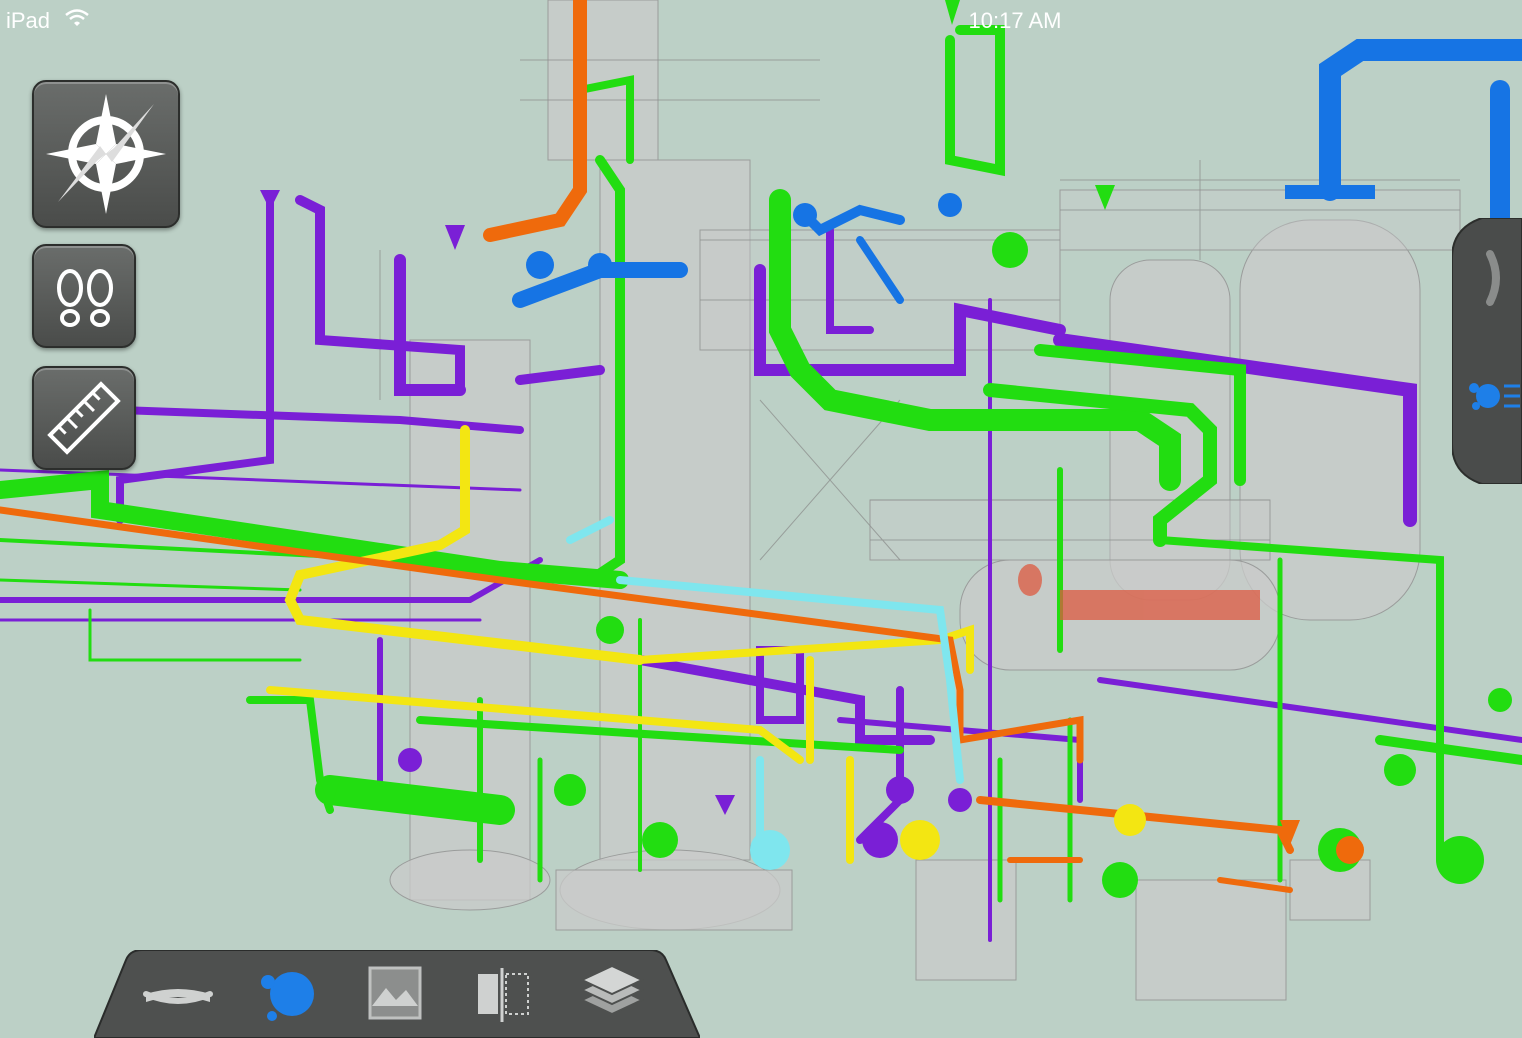 This screenshot has height=1038, width=1522. I want to click on layers-button, so click(612, 994).